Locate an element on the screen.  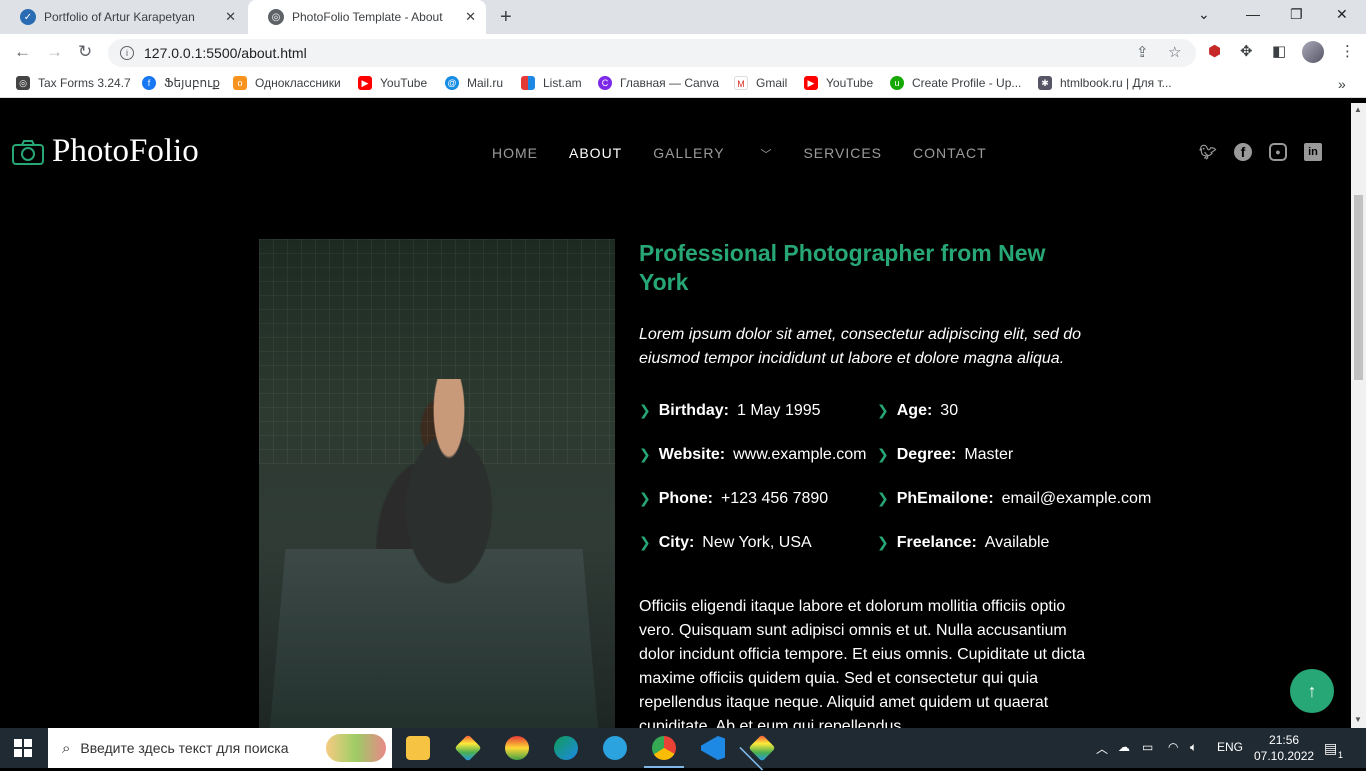
scroll-to-top-button: ↑ is located at coordinates (1312, 691).